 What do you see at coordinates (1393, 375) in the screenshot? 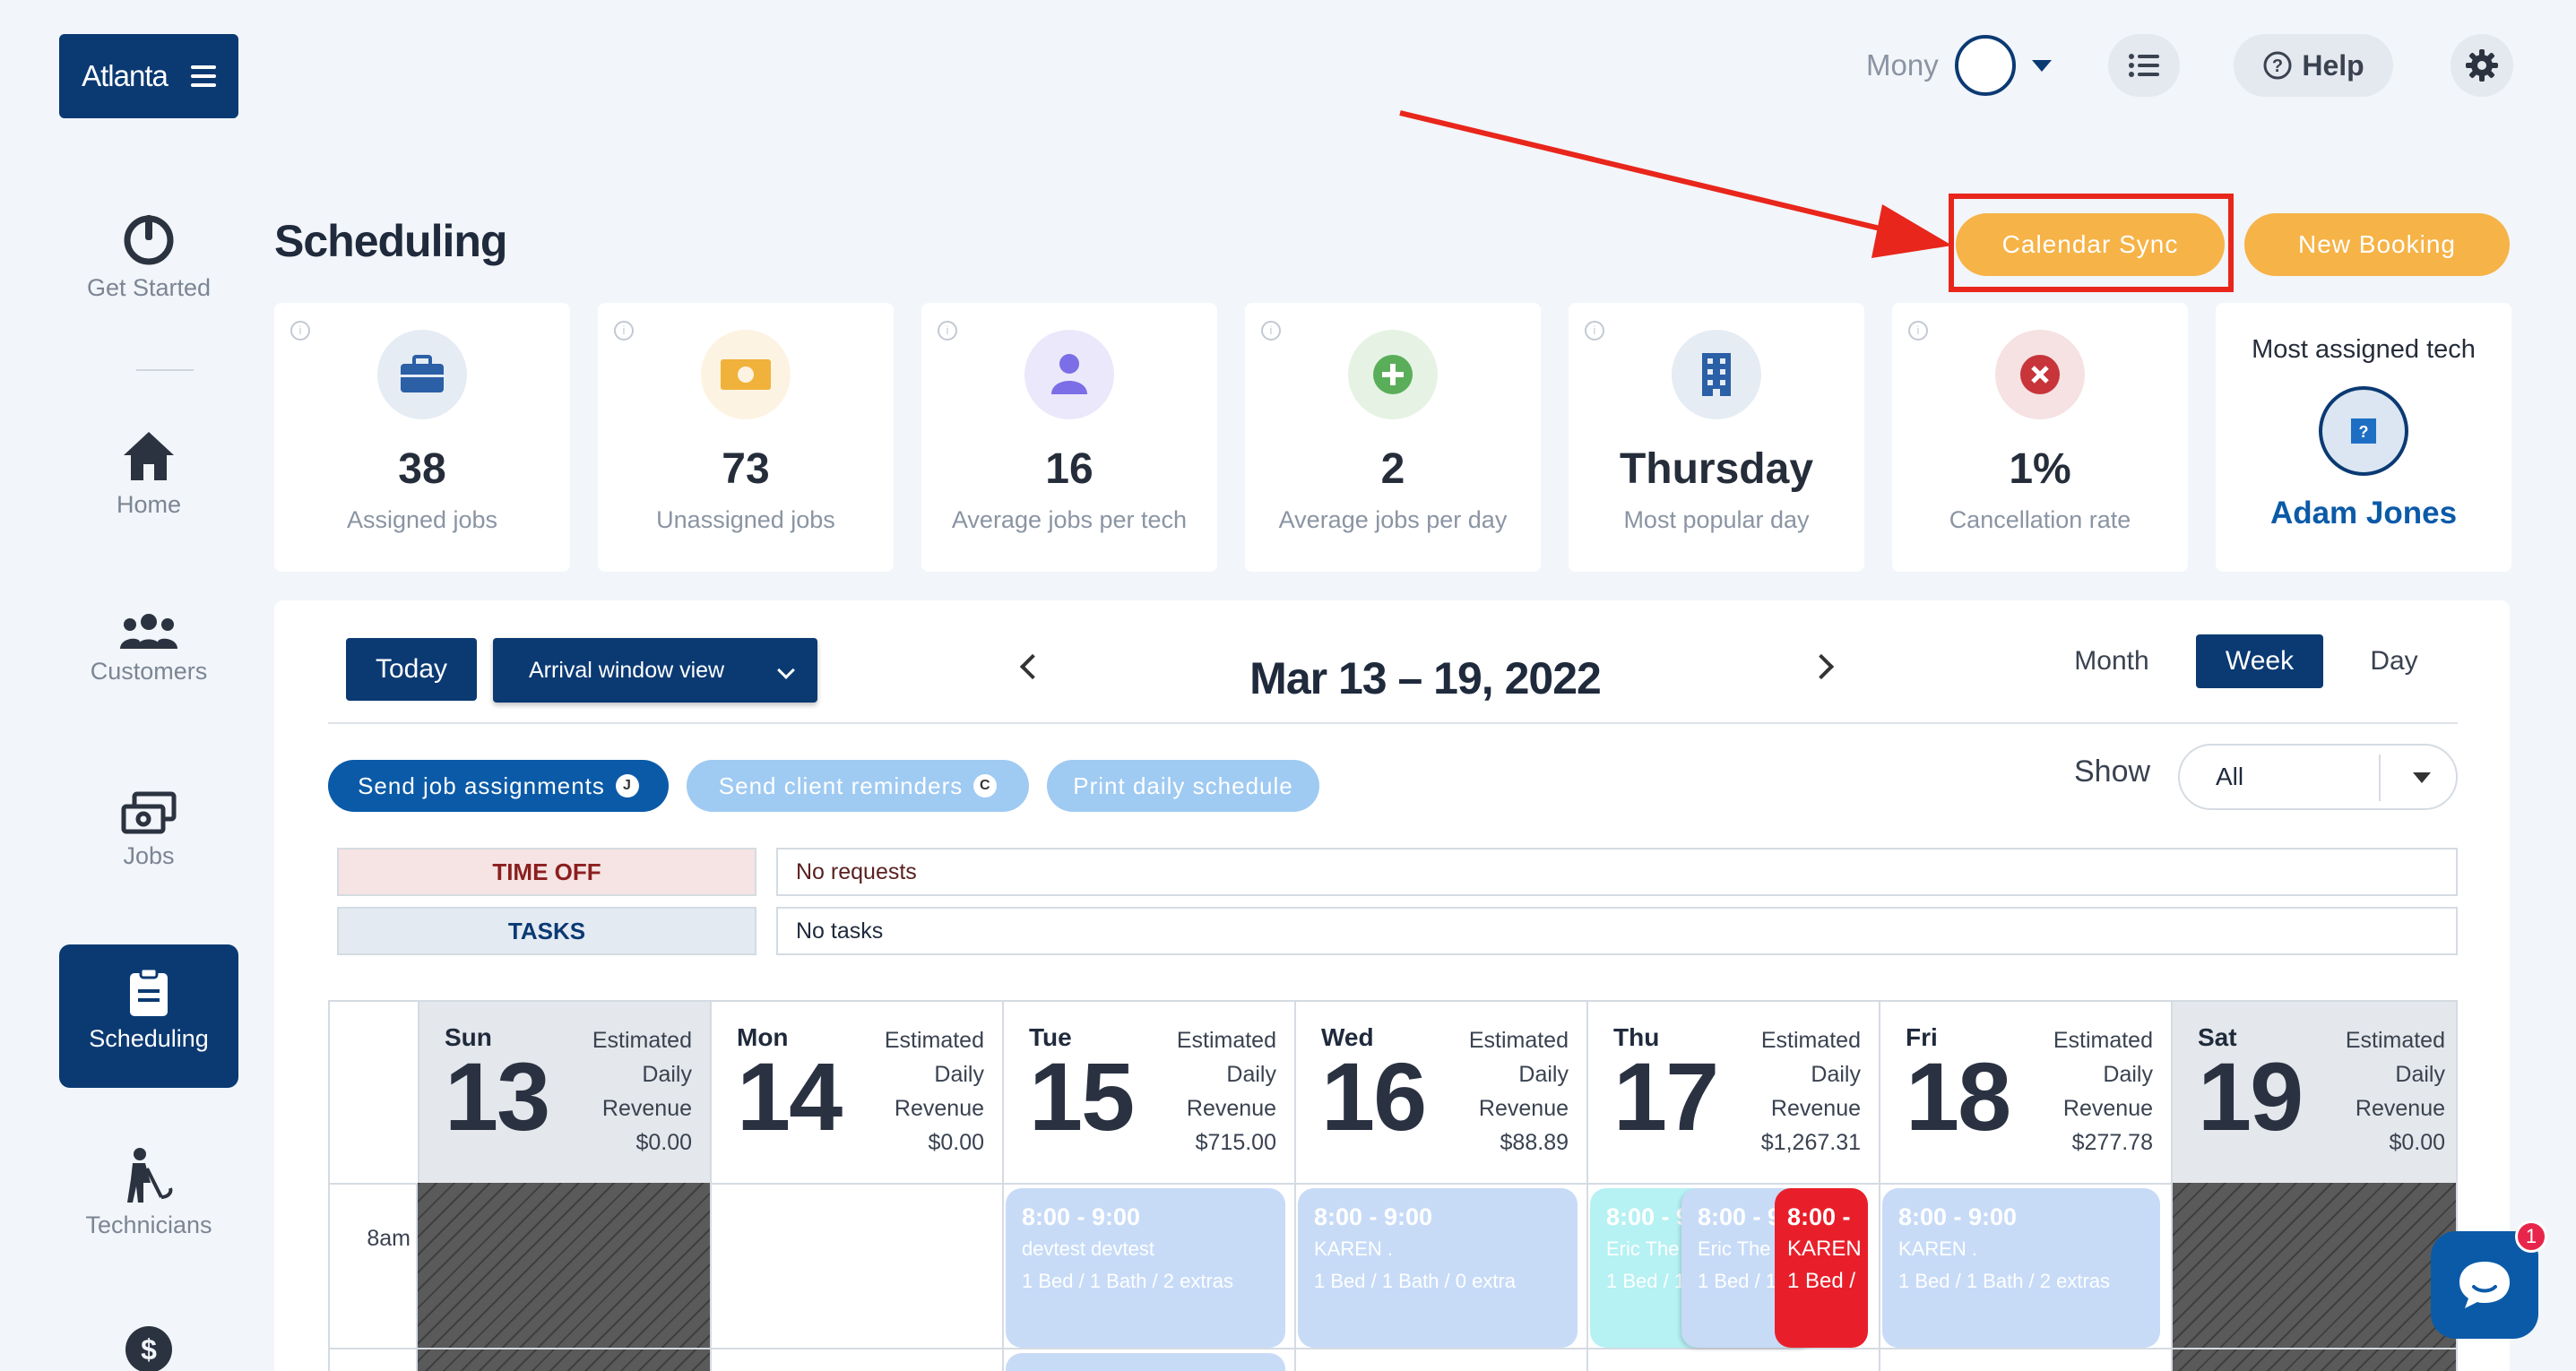
I see `plus-circle-icon` at bounding box center [1393, 375].